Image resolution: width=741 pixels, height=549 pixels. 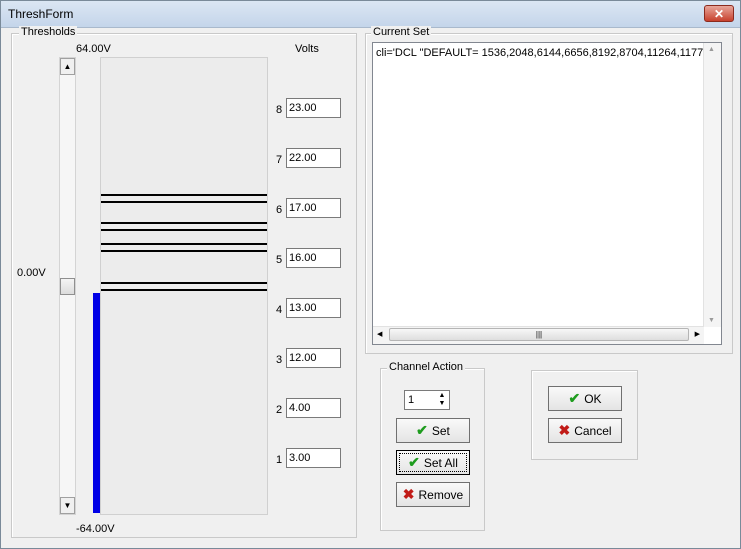 What do you see at coordinates (279, 160) in the screenshot?
I see `channel-7-number: 7` at bounding box center [279, 160].